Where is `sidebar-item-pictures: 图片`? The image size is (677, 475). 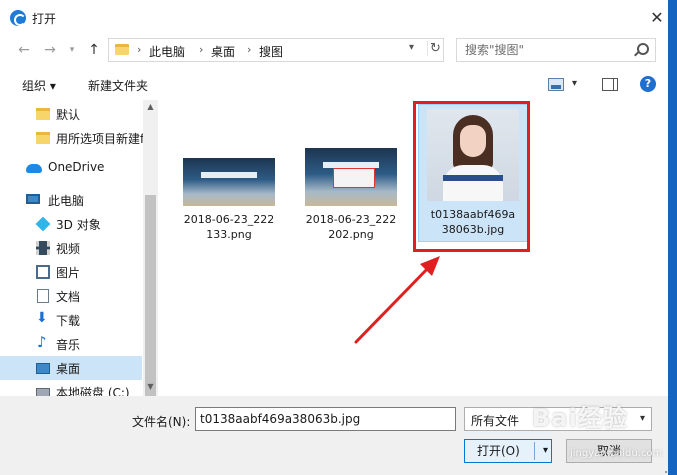 sidebar-item-pictures: 图片 is located at coordinates (71, 272).